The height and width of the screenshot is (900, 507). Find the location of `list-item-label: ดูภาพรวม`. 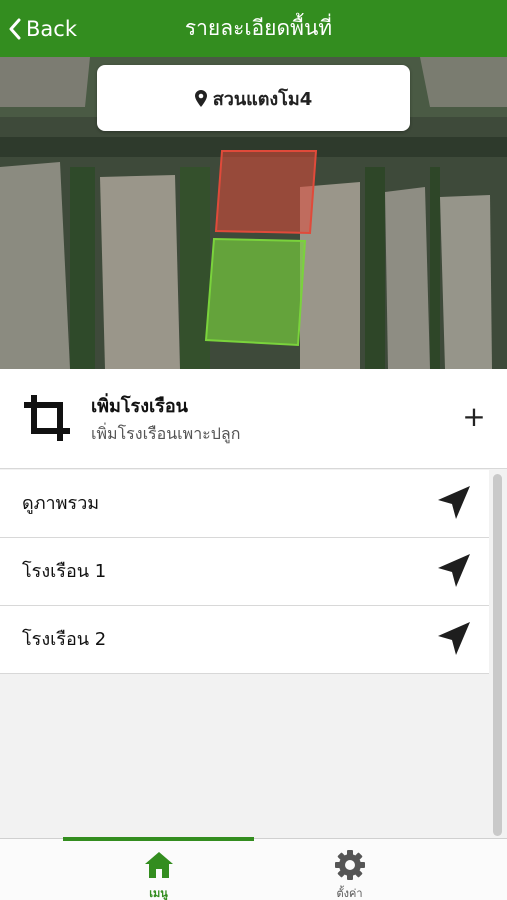

list-item-label: ดูภาพรวม is located at coordinates (61, 503).